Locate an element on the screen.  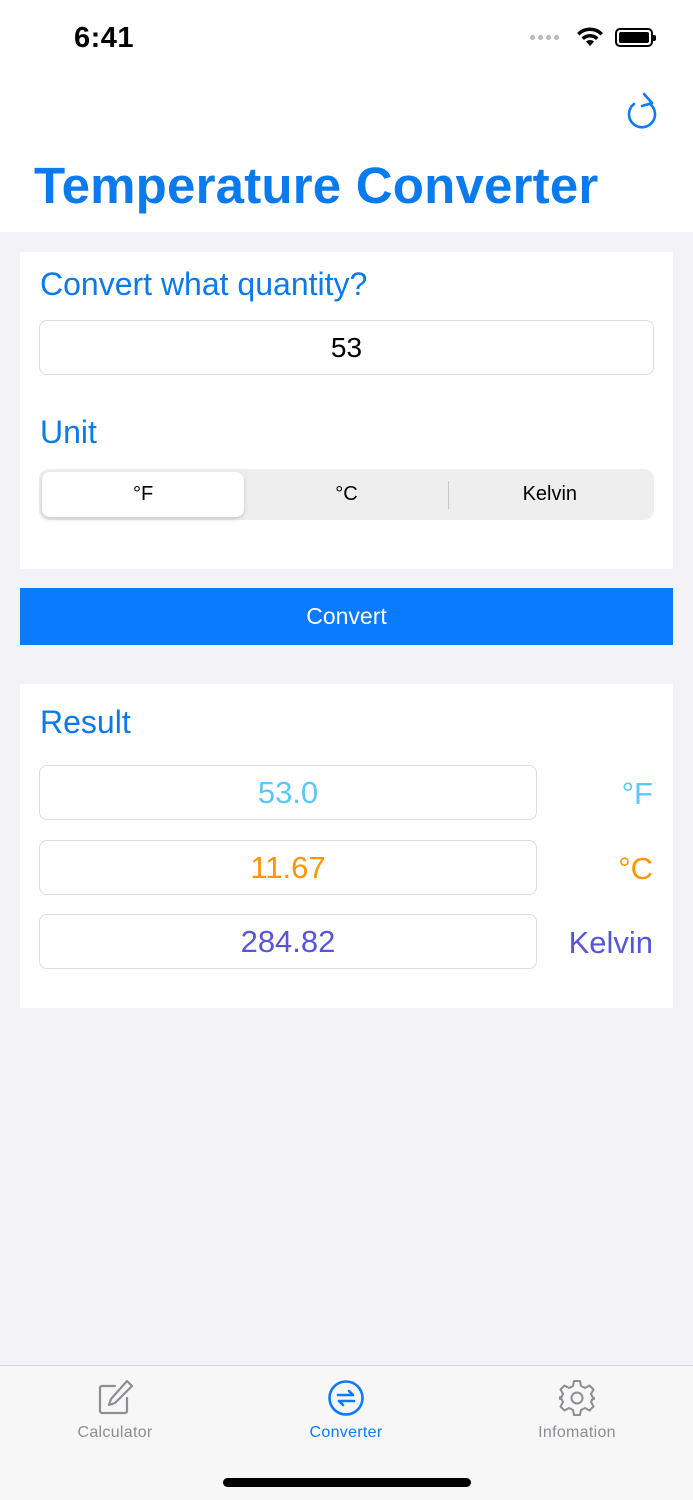
pencil-square-icon is located at coordinates (116, 1397).